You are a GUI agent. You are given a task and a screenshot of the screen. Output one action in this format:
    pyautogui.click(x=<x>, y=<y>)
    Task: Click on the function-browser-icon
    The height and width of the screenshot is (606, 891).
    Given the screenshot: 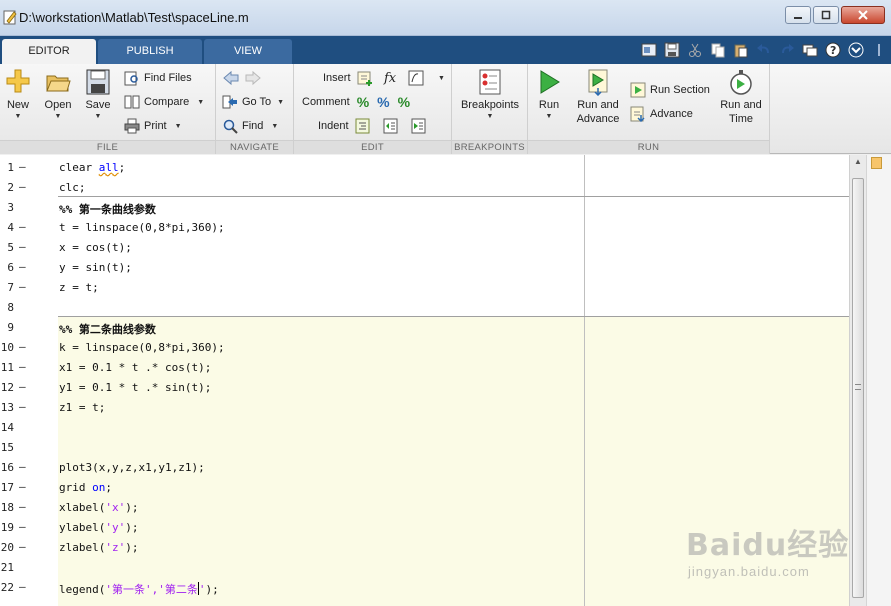 What is the action you would take?
    pyautogui.click(x=416, y=78)
    